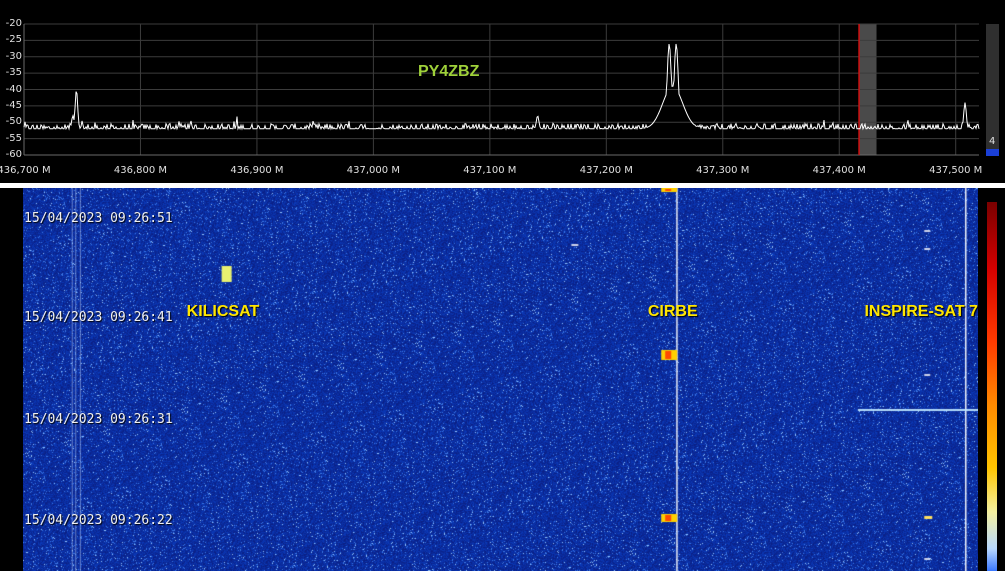 This screenshot has height=571, width=1005. Describe the element at coordinates (140, 170) in the screenshot. I see `frequency-tick-label: 436,800 M` at that location.